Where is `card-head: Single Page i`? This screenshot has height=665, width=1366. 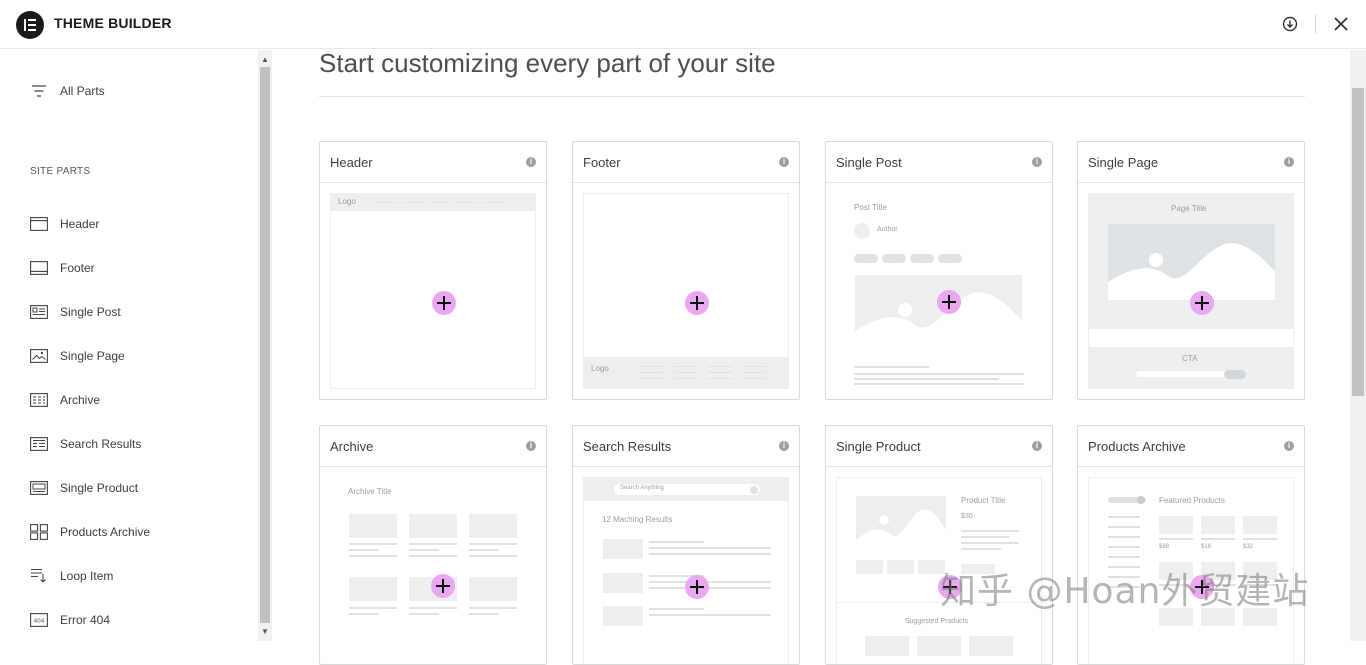 card-head: Single Page i is located at coordinates (1191, 162).